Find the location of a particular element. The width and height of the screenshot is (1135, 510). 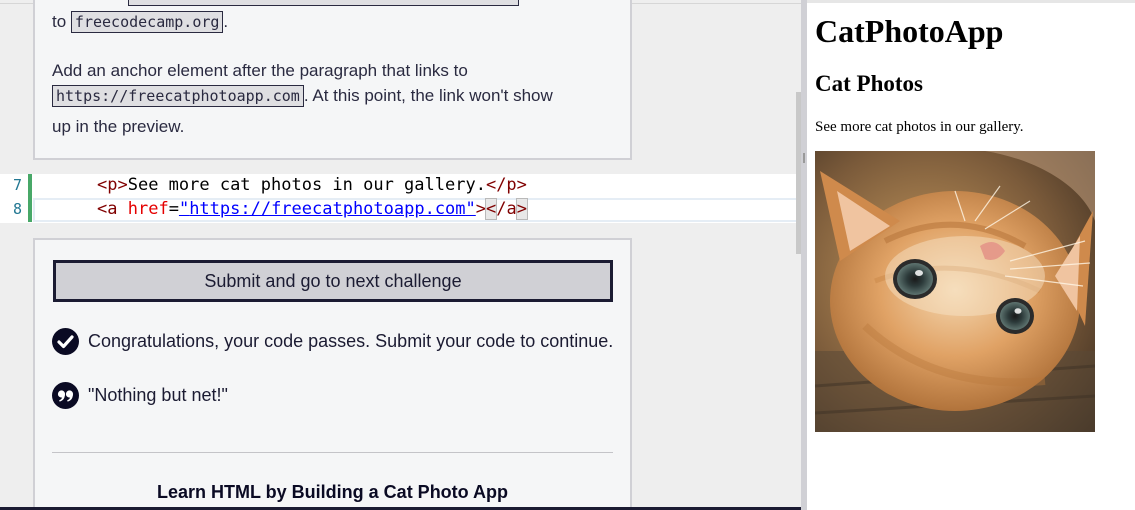

code-link: https://freecatphotoapp.com is located at coordinates (327, 209).